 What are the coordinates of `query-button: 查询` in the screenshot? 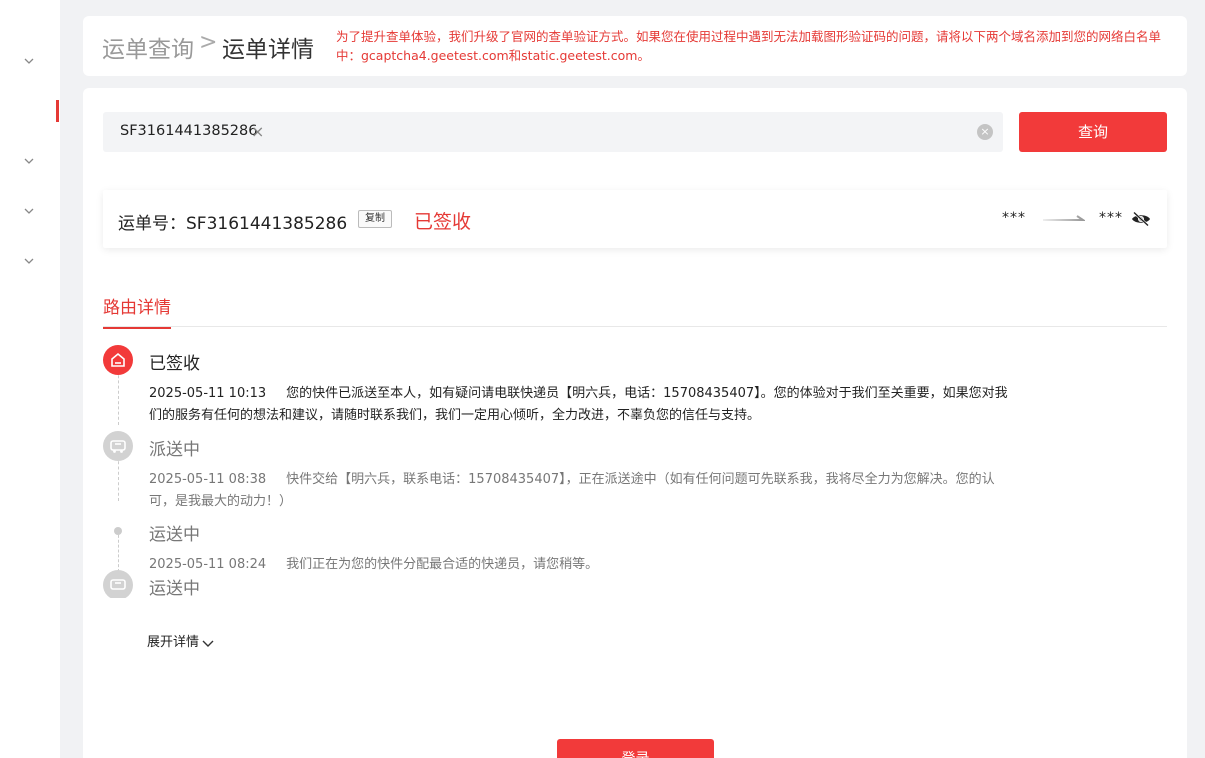 It's located at (1093, 132).